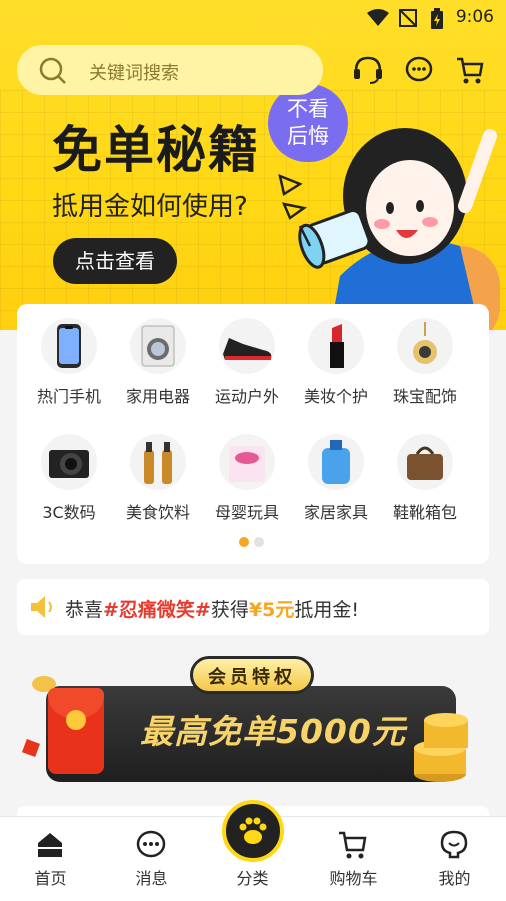 Image resolution: width=506 pixels, height=901 pixels. What do you see at coordinates (425, 346) in the screenshot?
I see `pendant-icon` at bounding box center [425, 346].